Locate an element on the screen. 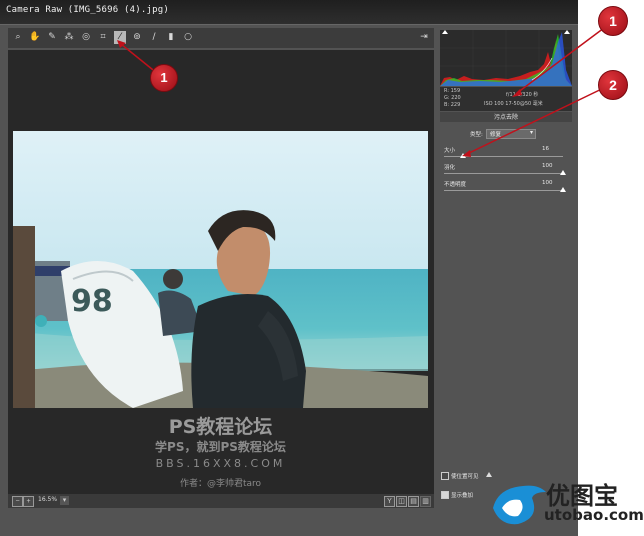  zoom-in-button: + is located at coordinates (28, 501).